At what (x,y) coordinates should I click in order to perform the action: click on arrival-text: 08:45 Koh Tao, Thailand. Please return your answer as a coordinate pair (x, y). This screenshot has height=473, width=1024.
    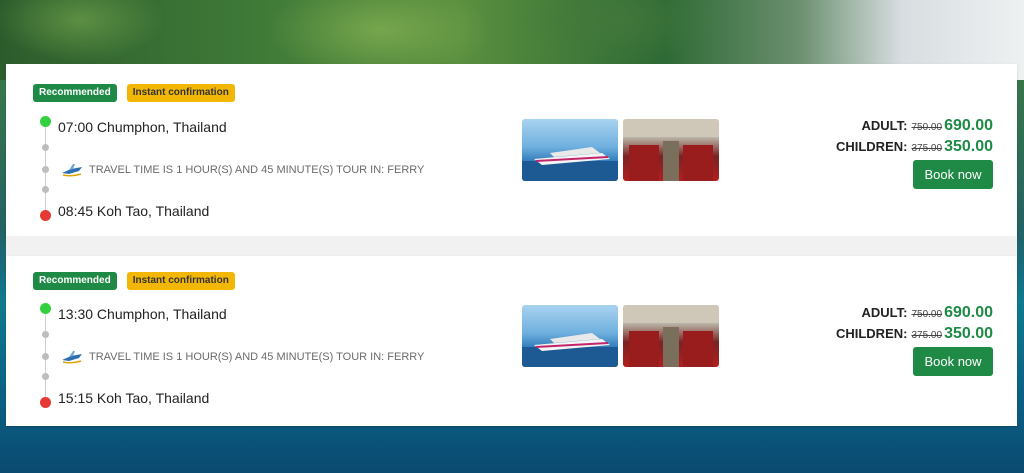
    Looking at the image, I should click on (134, 211).